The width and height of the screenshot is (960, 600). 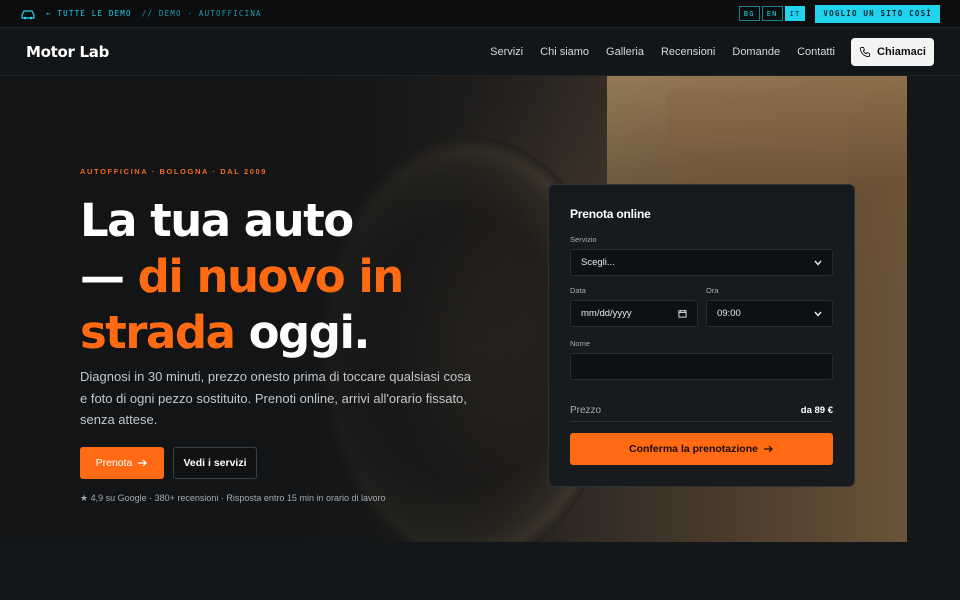 What do you see at coordinates (634, 313) in the screenshot?
I see `date-input: mm/dd/yyyy` at bounding box center [634, 313].